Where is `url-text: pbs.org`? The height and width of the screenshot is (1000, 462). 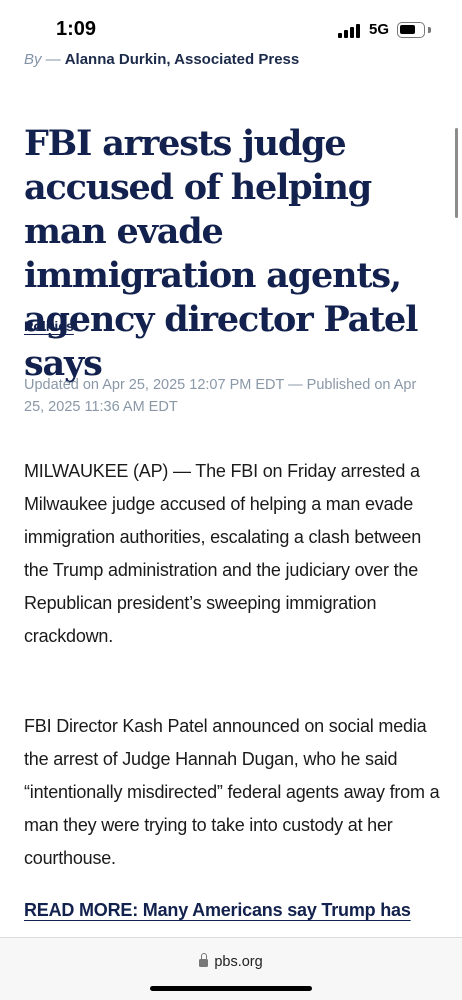 url-text: pbs.org is located at coordinates (238, 962).